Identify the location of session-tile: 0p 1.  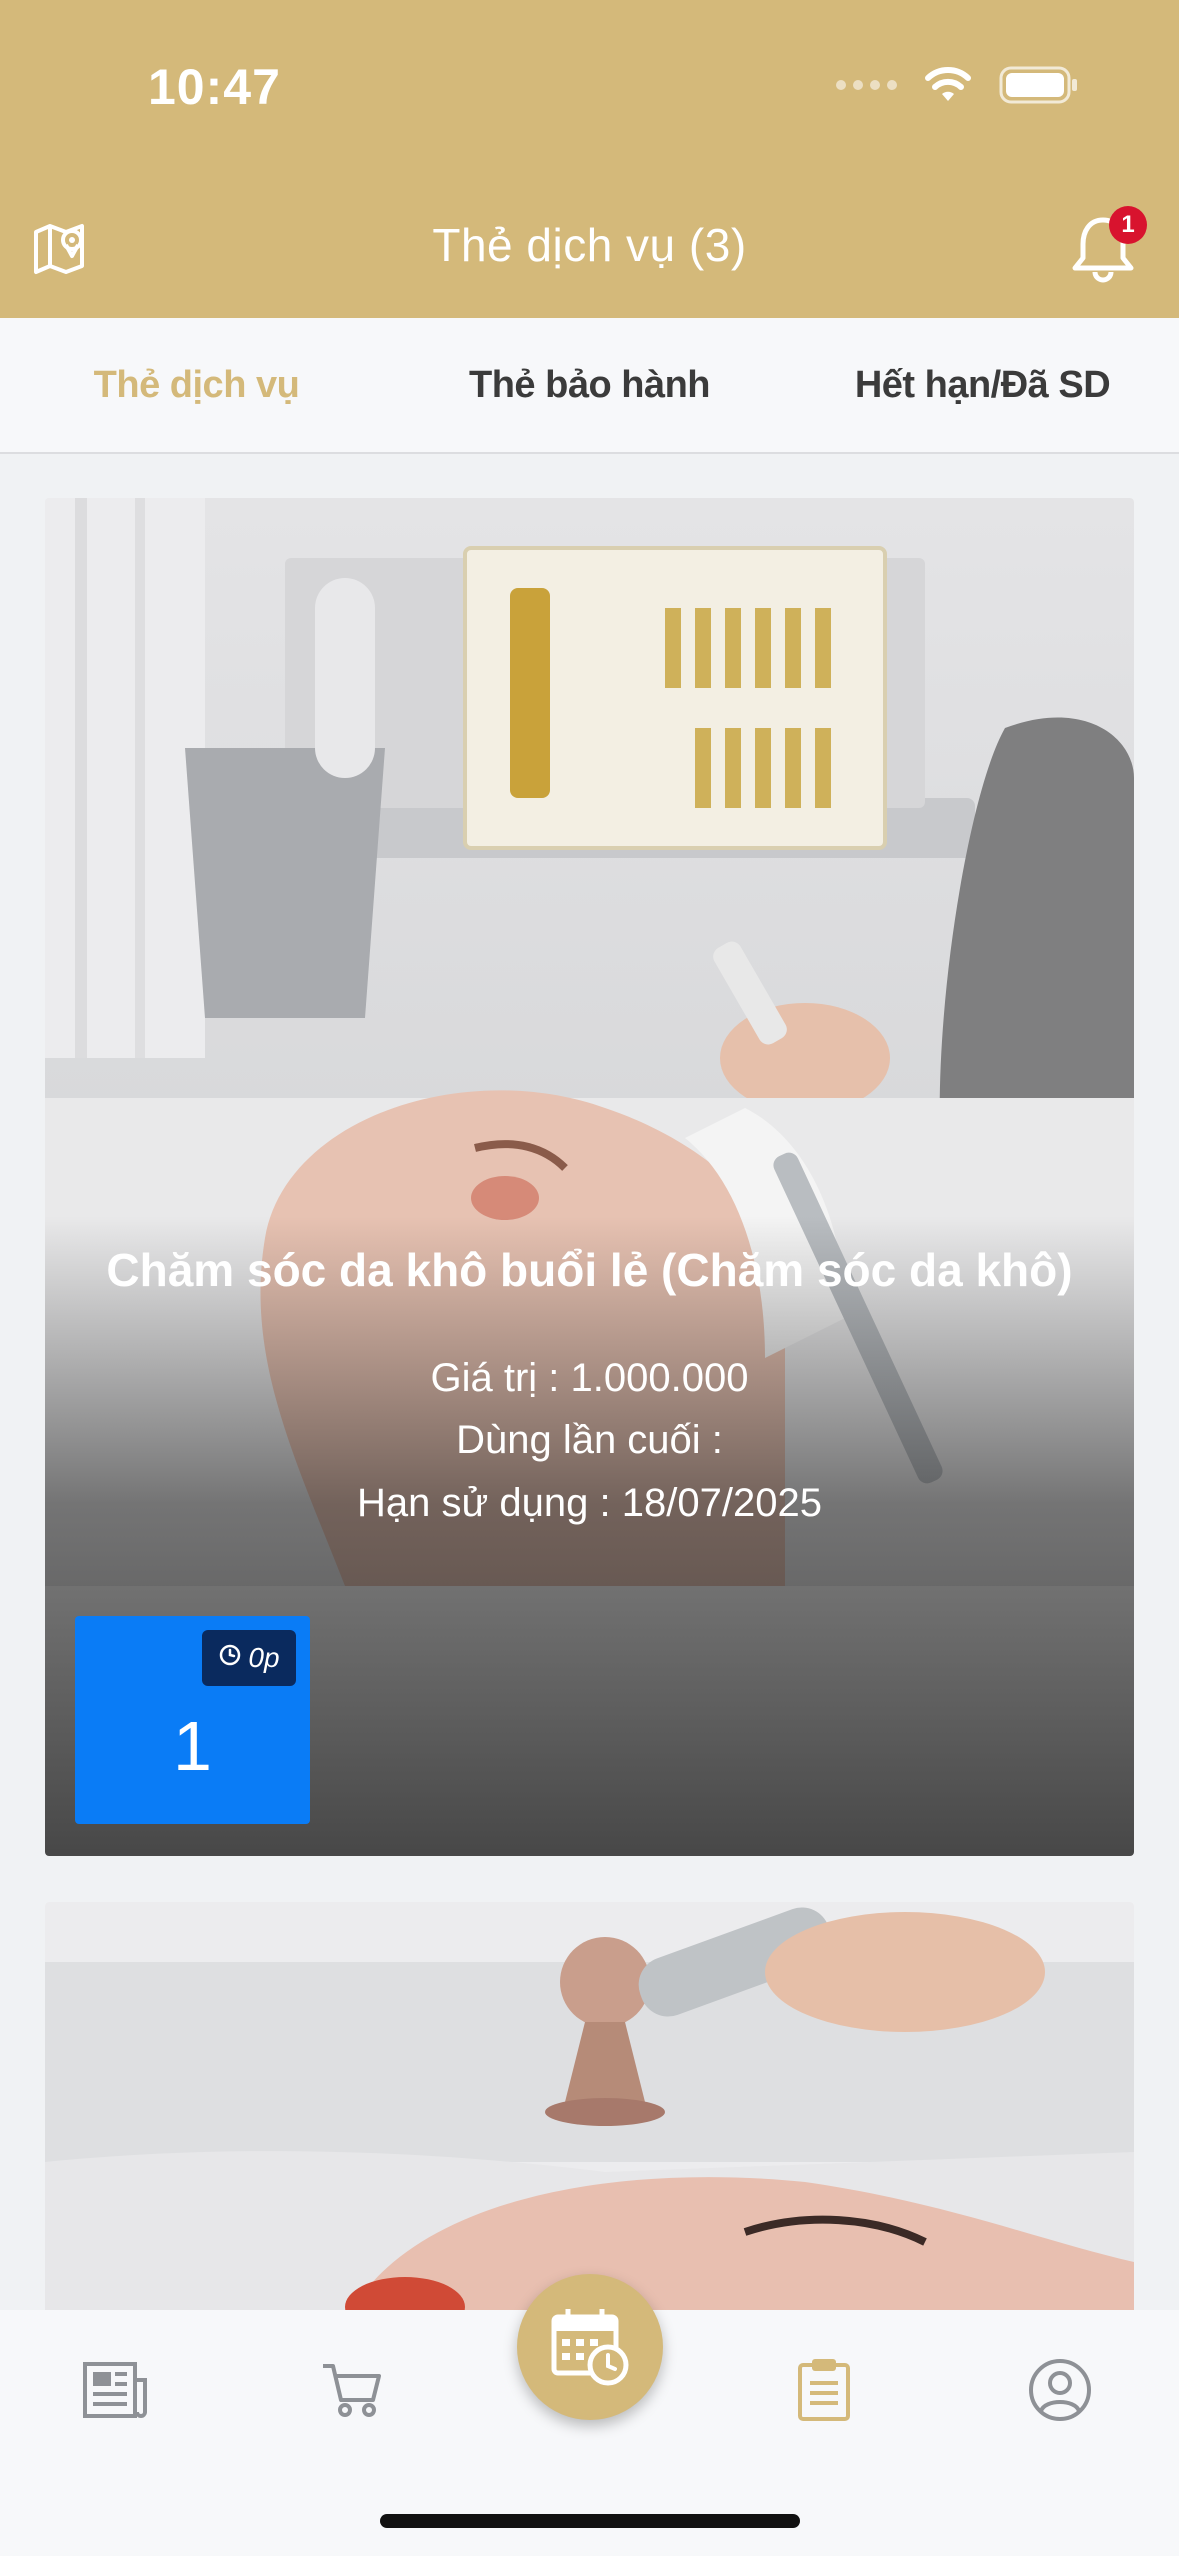
(192, 1720).